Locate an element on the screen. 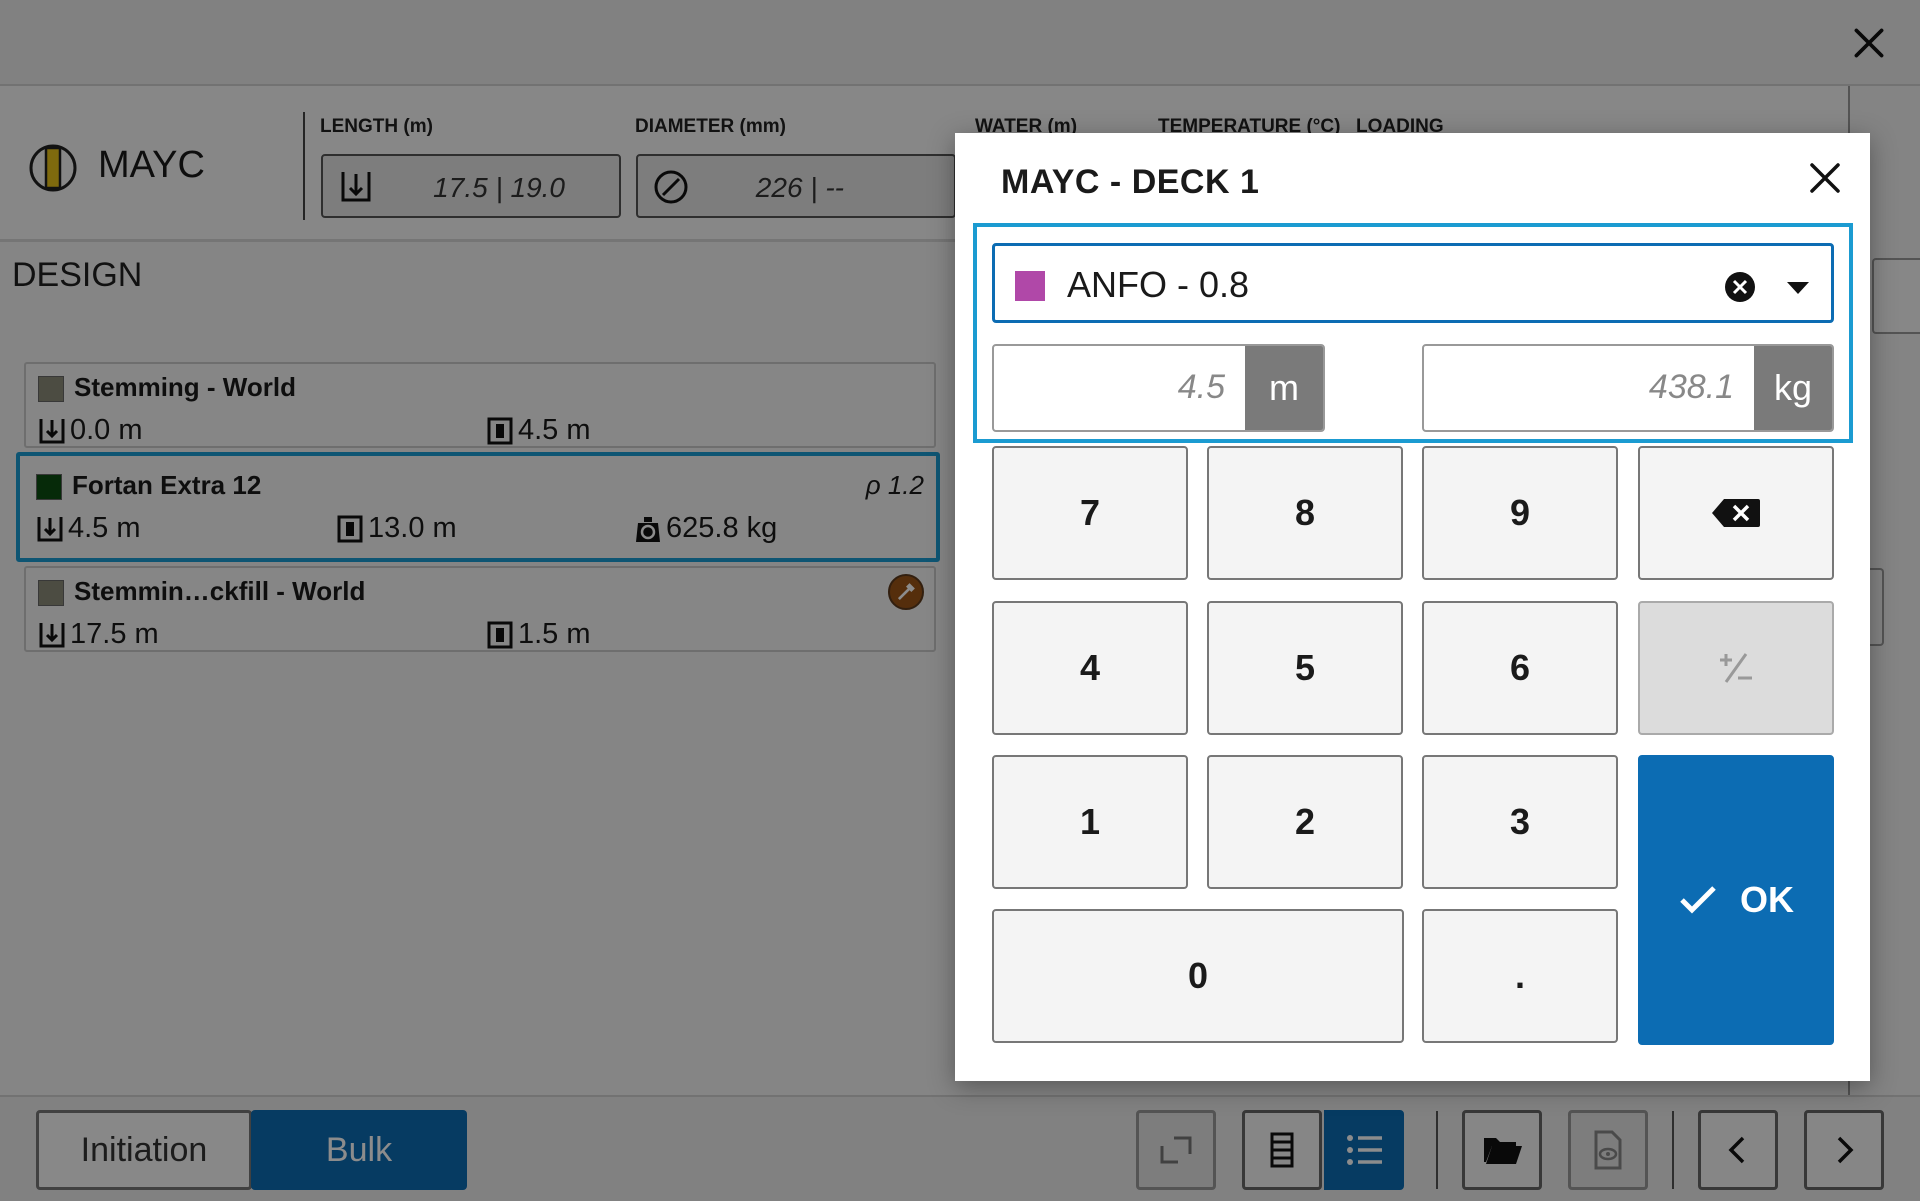 Image resolution: width=1920 pixels, height=1201 pixels. product-select: ANFO - 0.8 is located at coordinates (1413, 283).